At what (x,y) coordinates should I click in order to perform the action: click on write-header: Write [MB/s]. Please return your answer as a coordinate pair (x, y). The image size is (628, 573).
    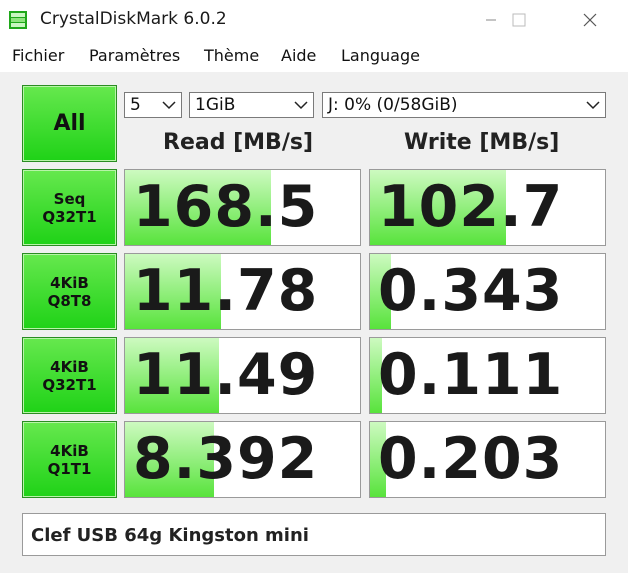
    Looking at the image, I should click on (482, 142).